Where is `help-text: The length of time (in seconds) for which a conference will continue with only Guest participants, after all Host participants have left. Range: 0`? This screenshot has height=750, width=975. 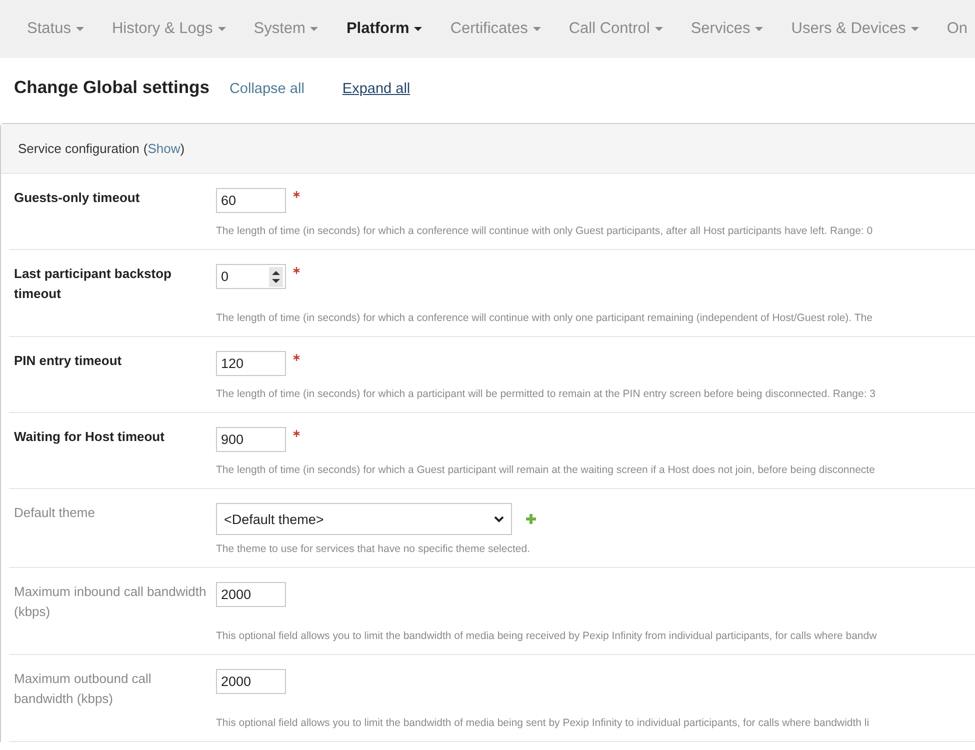 help-text: The length of time (in seconds) for which a conference will continue with only Guest participants, after all Host participants have left. Range: 0 is located at coordinates (545, 231).